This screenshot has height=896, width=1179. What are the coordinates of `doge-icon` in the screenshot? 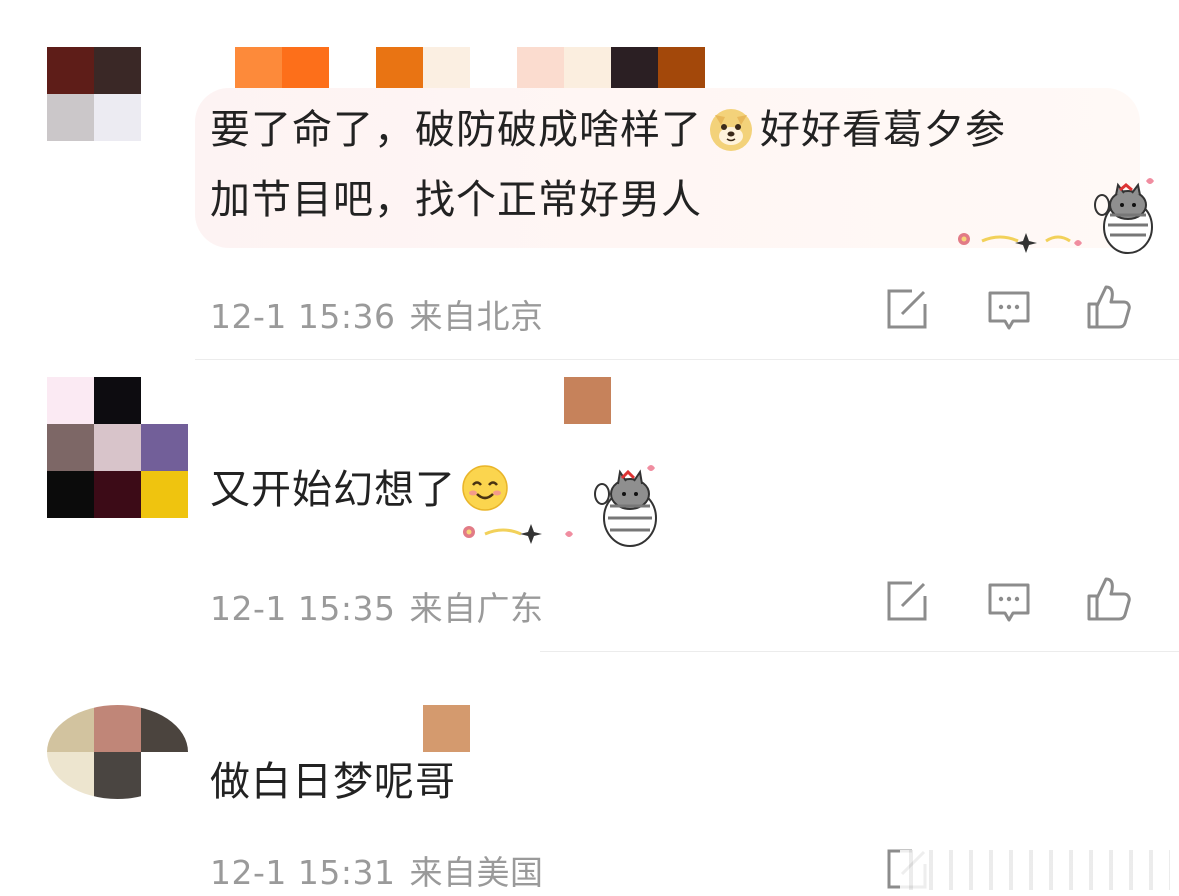 It's located at (731, 130).